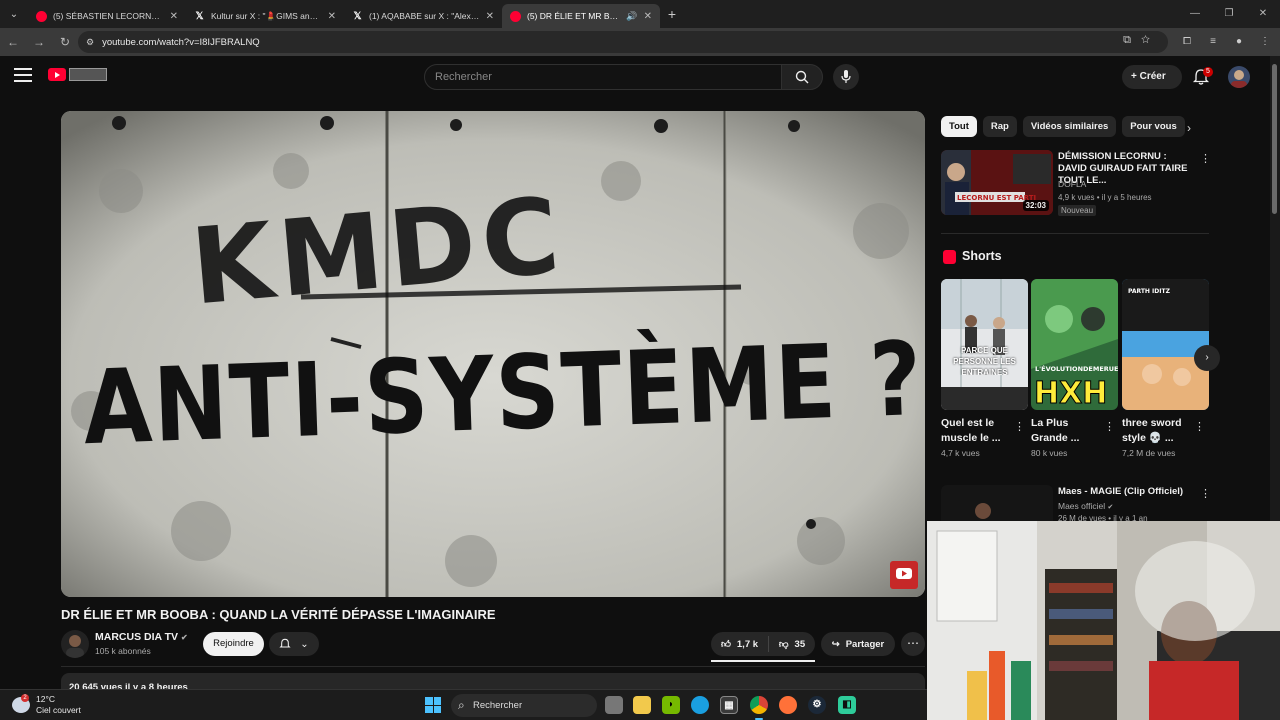 The height and width of the screenshot is (720, 1280). Describe the element at coordinates (835, 644) in the screenshot. I see `share-arrow-icon: ↪` at that location.